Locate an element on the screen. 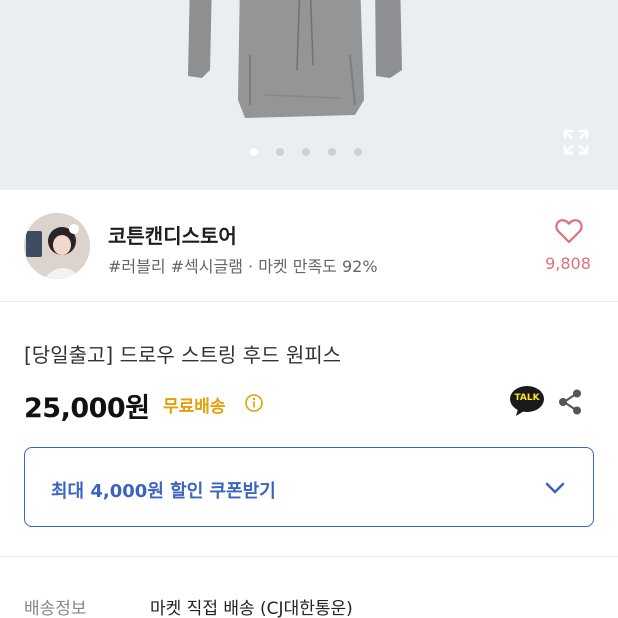 The image size is (618, 618). product-image is located at coordinates (295, 59).